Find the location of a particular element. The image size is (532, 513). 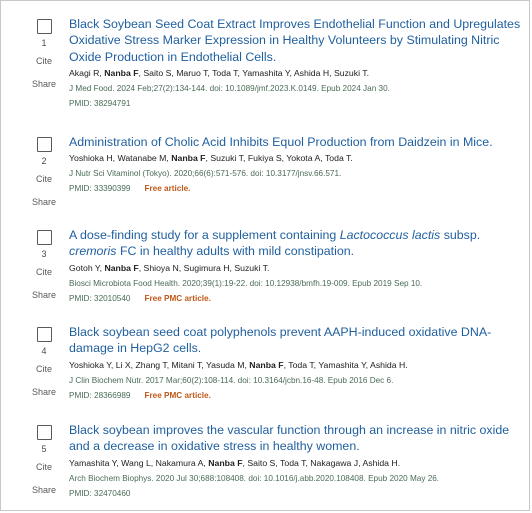

title-text: subsp. is located at coordinates (460, 235).